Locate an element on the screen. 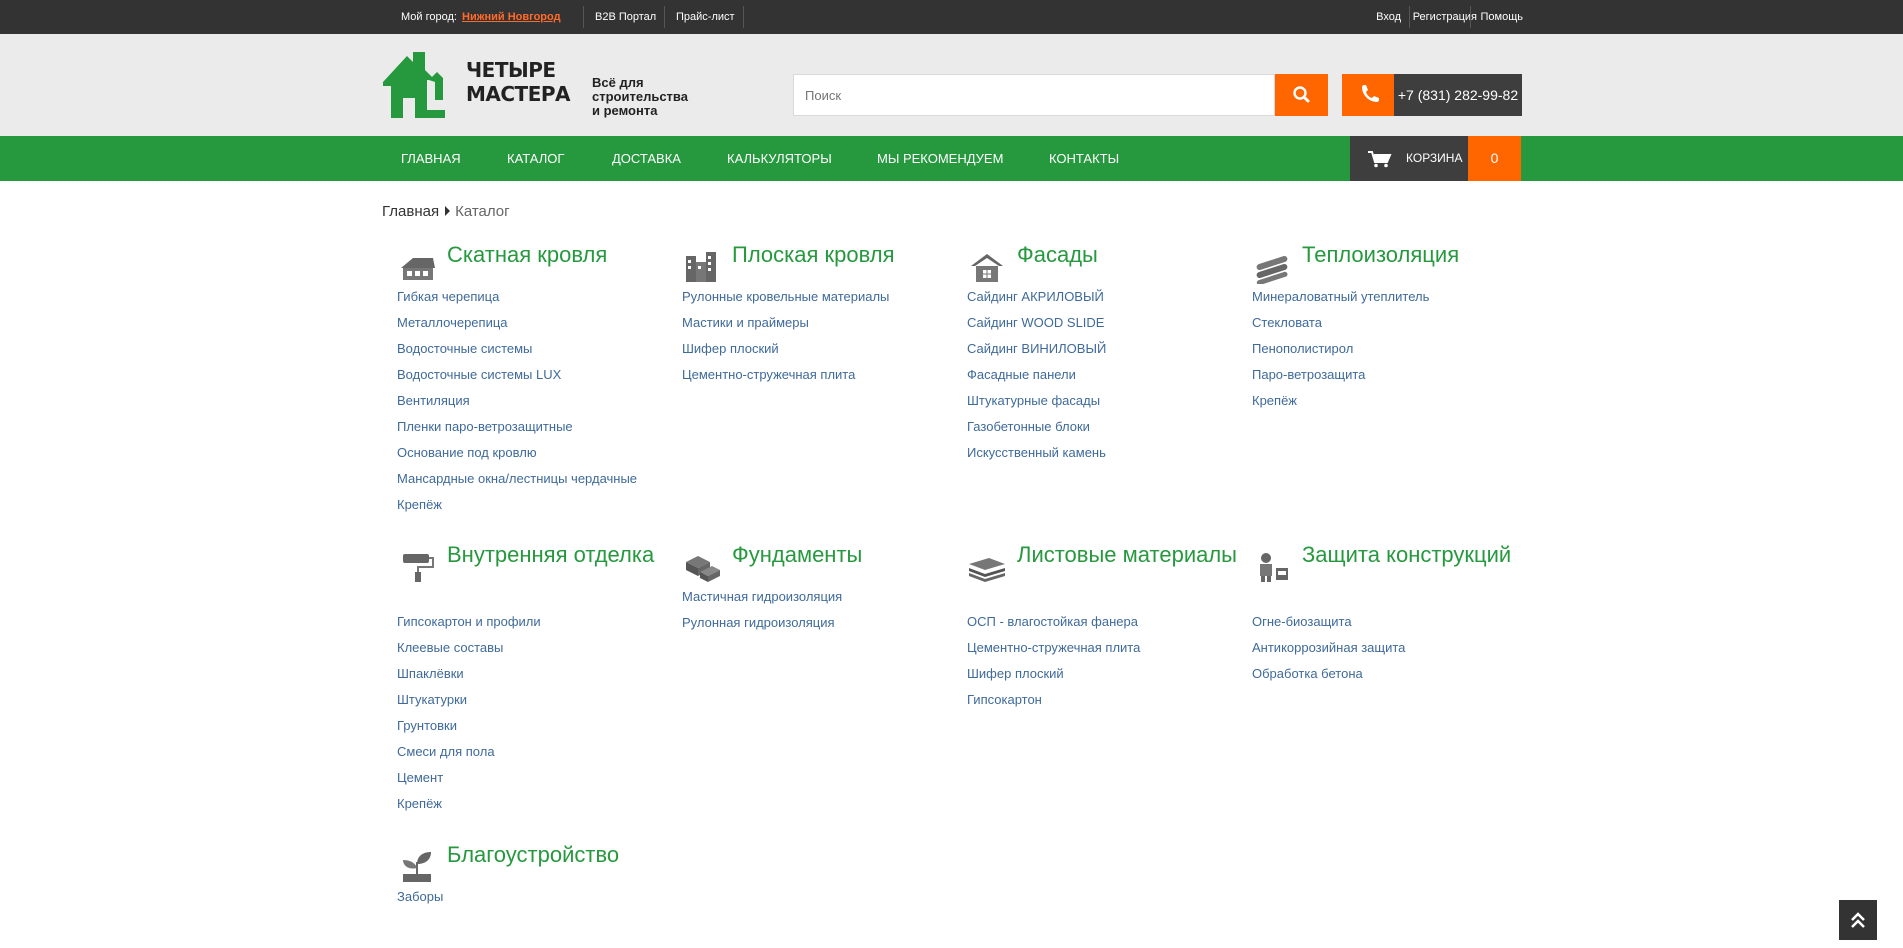 Image resolution: width=1903 pixels, height=948 pixels. search-icon is located at coordinates (1301, 94).